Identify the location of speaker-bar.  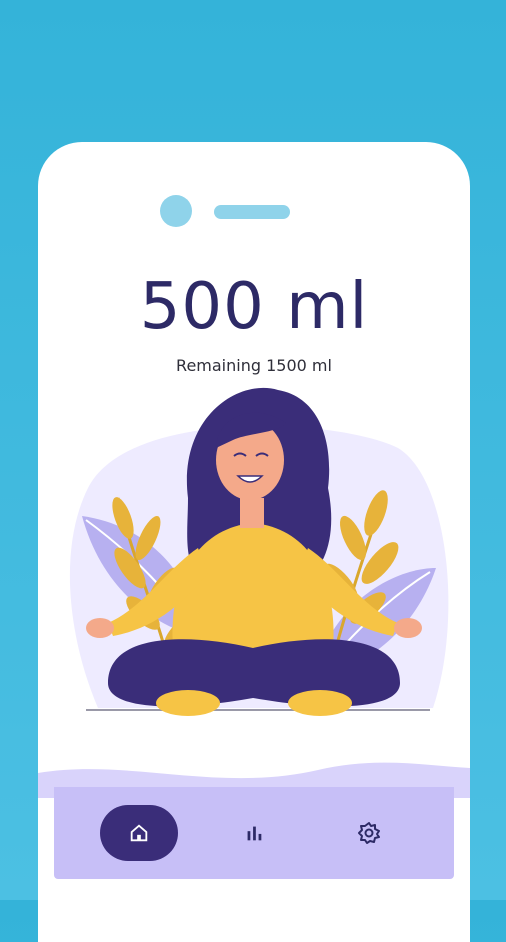
(252, 212).